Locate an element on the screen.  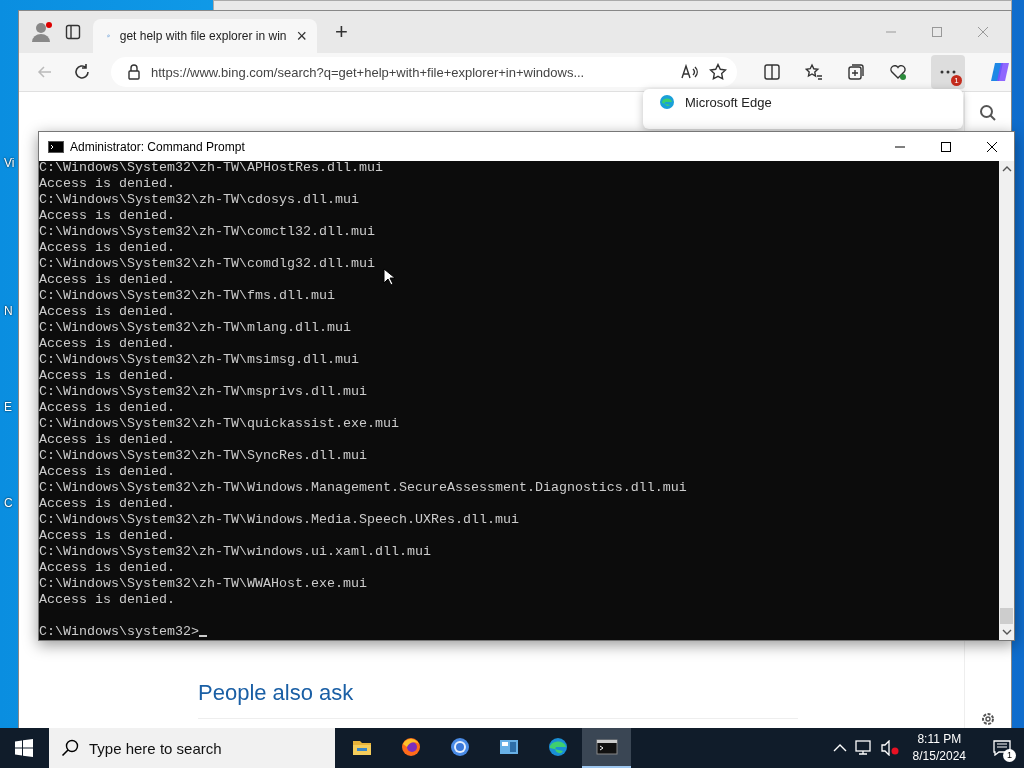
scroll-up-icon is located at coordinates (1006, 169).